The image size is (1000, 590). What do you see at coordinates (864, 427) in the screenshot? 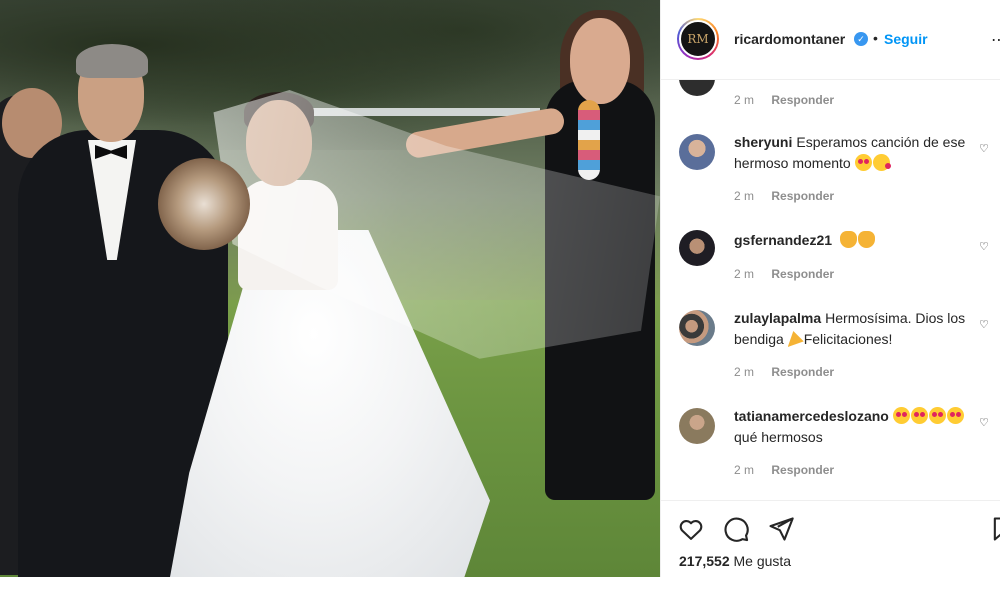
I see `comment-text: tatianamercedeslozano qué hermosos` at bounding box center [864, 427].